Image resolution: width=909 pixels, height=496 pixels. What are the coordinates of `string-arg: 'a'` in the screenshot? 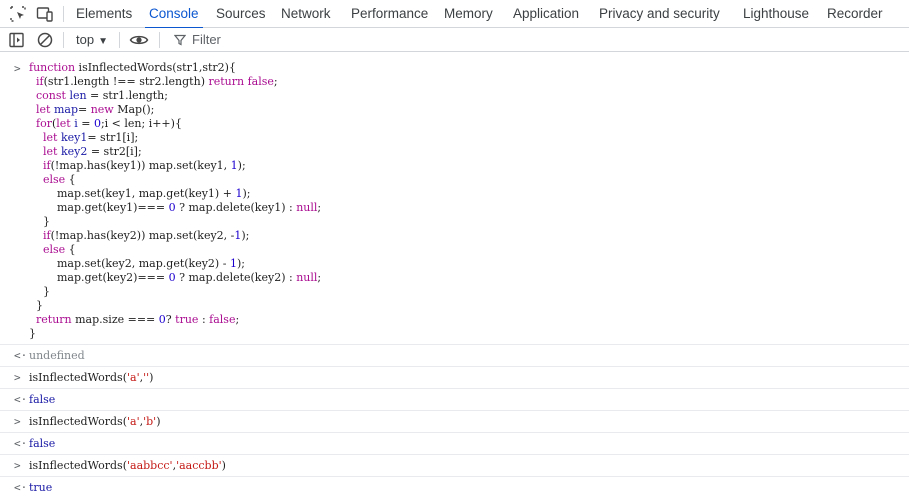 It's located at (133, 421).